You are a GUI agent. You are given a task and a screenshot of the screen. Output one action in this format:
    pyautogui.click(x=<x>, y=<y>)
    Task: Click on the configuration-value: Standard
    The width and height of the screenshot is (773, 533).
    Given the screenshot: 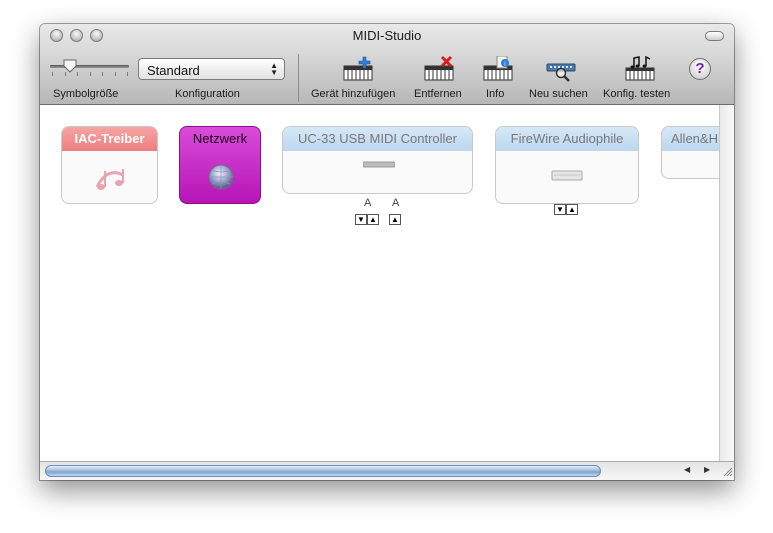 What is the action you would take?
    pyautogui.click(x=173, y=70)
    